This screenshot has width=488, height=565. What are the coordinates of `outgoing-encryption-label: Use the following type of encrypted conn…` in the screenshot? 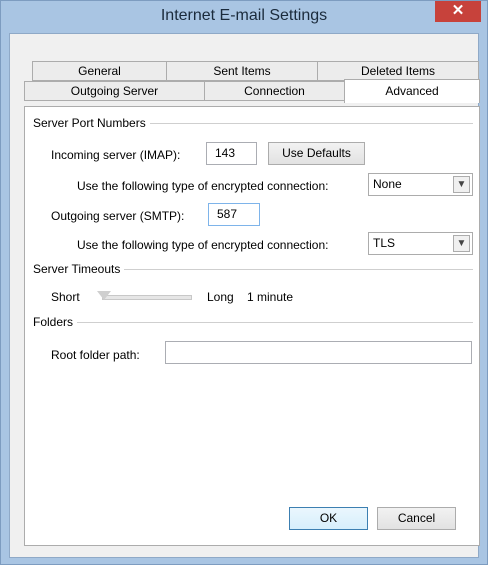 It's located at (203, 245).